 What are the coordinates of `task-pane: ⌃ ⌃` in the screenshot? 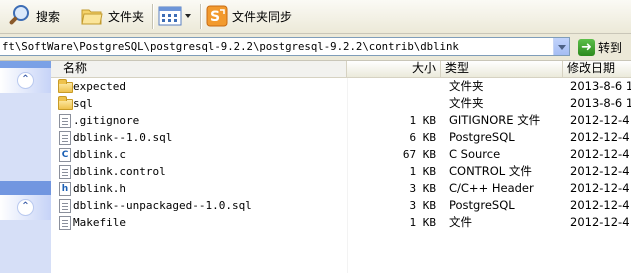 It's located at (25, 167).